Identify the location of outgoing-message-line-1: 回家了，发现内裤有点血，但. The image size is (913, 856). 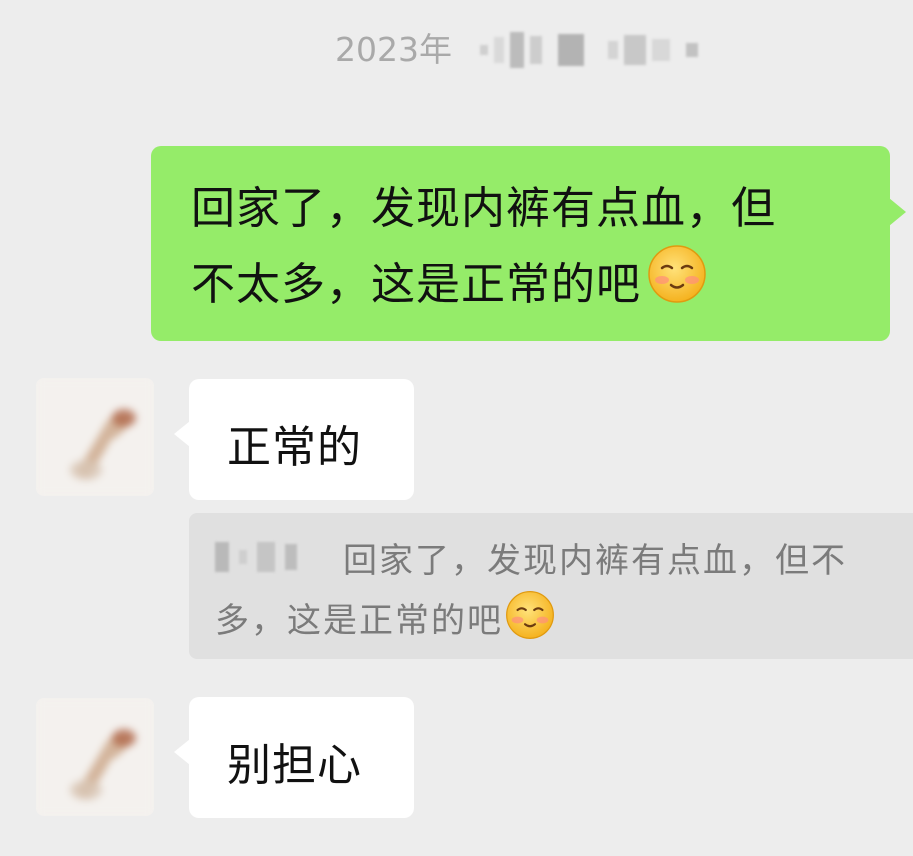
(483, 208).